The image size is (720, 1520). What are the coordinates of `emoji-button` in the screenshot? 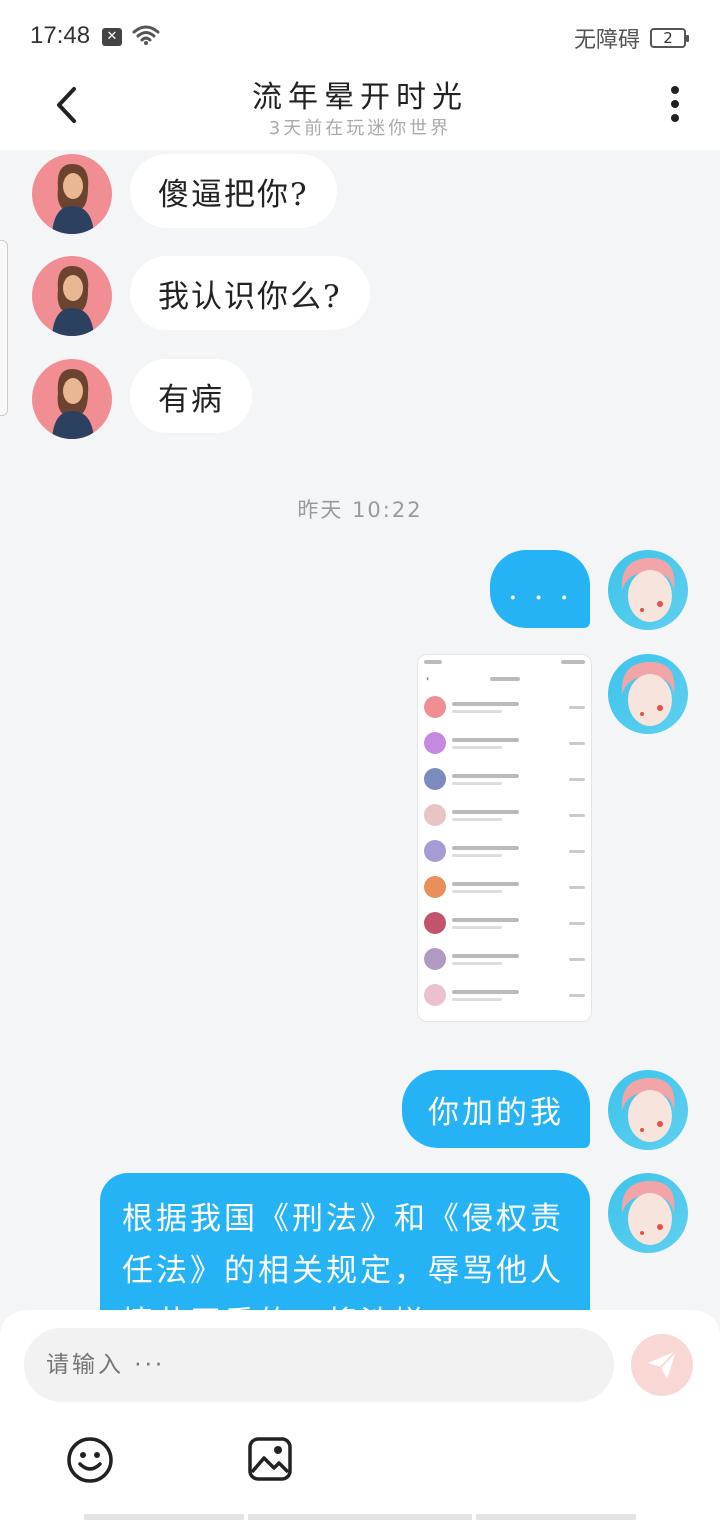 It's located at (90, 1462).